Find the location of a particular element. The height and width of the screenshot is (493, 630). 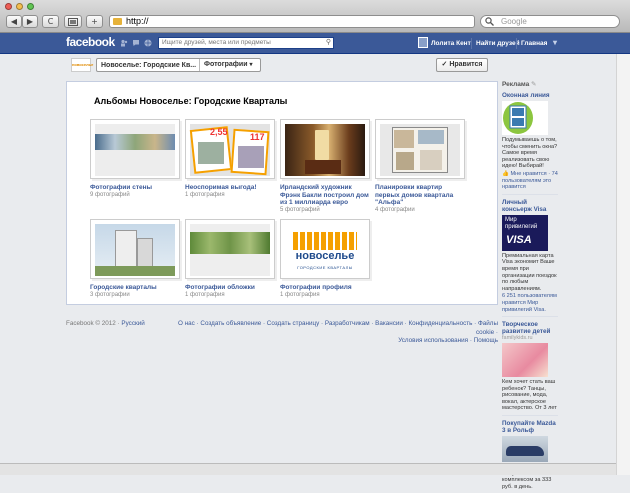

address-bar: http:// is located at coordinates (292, 21).